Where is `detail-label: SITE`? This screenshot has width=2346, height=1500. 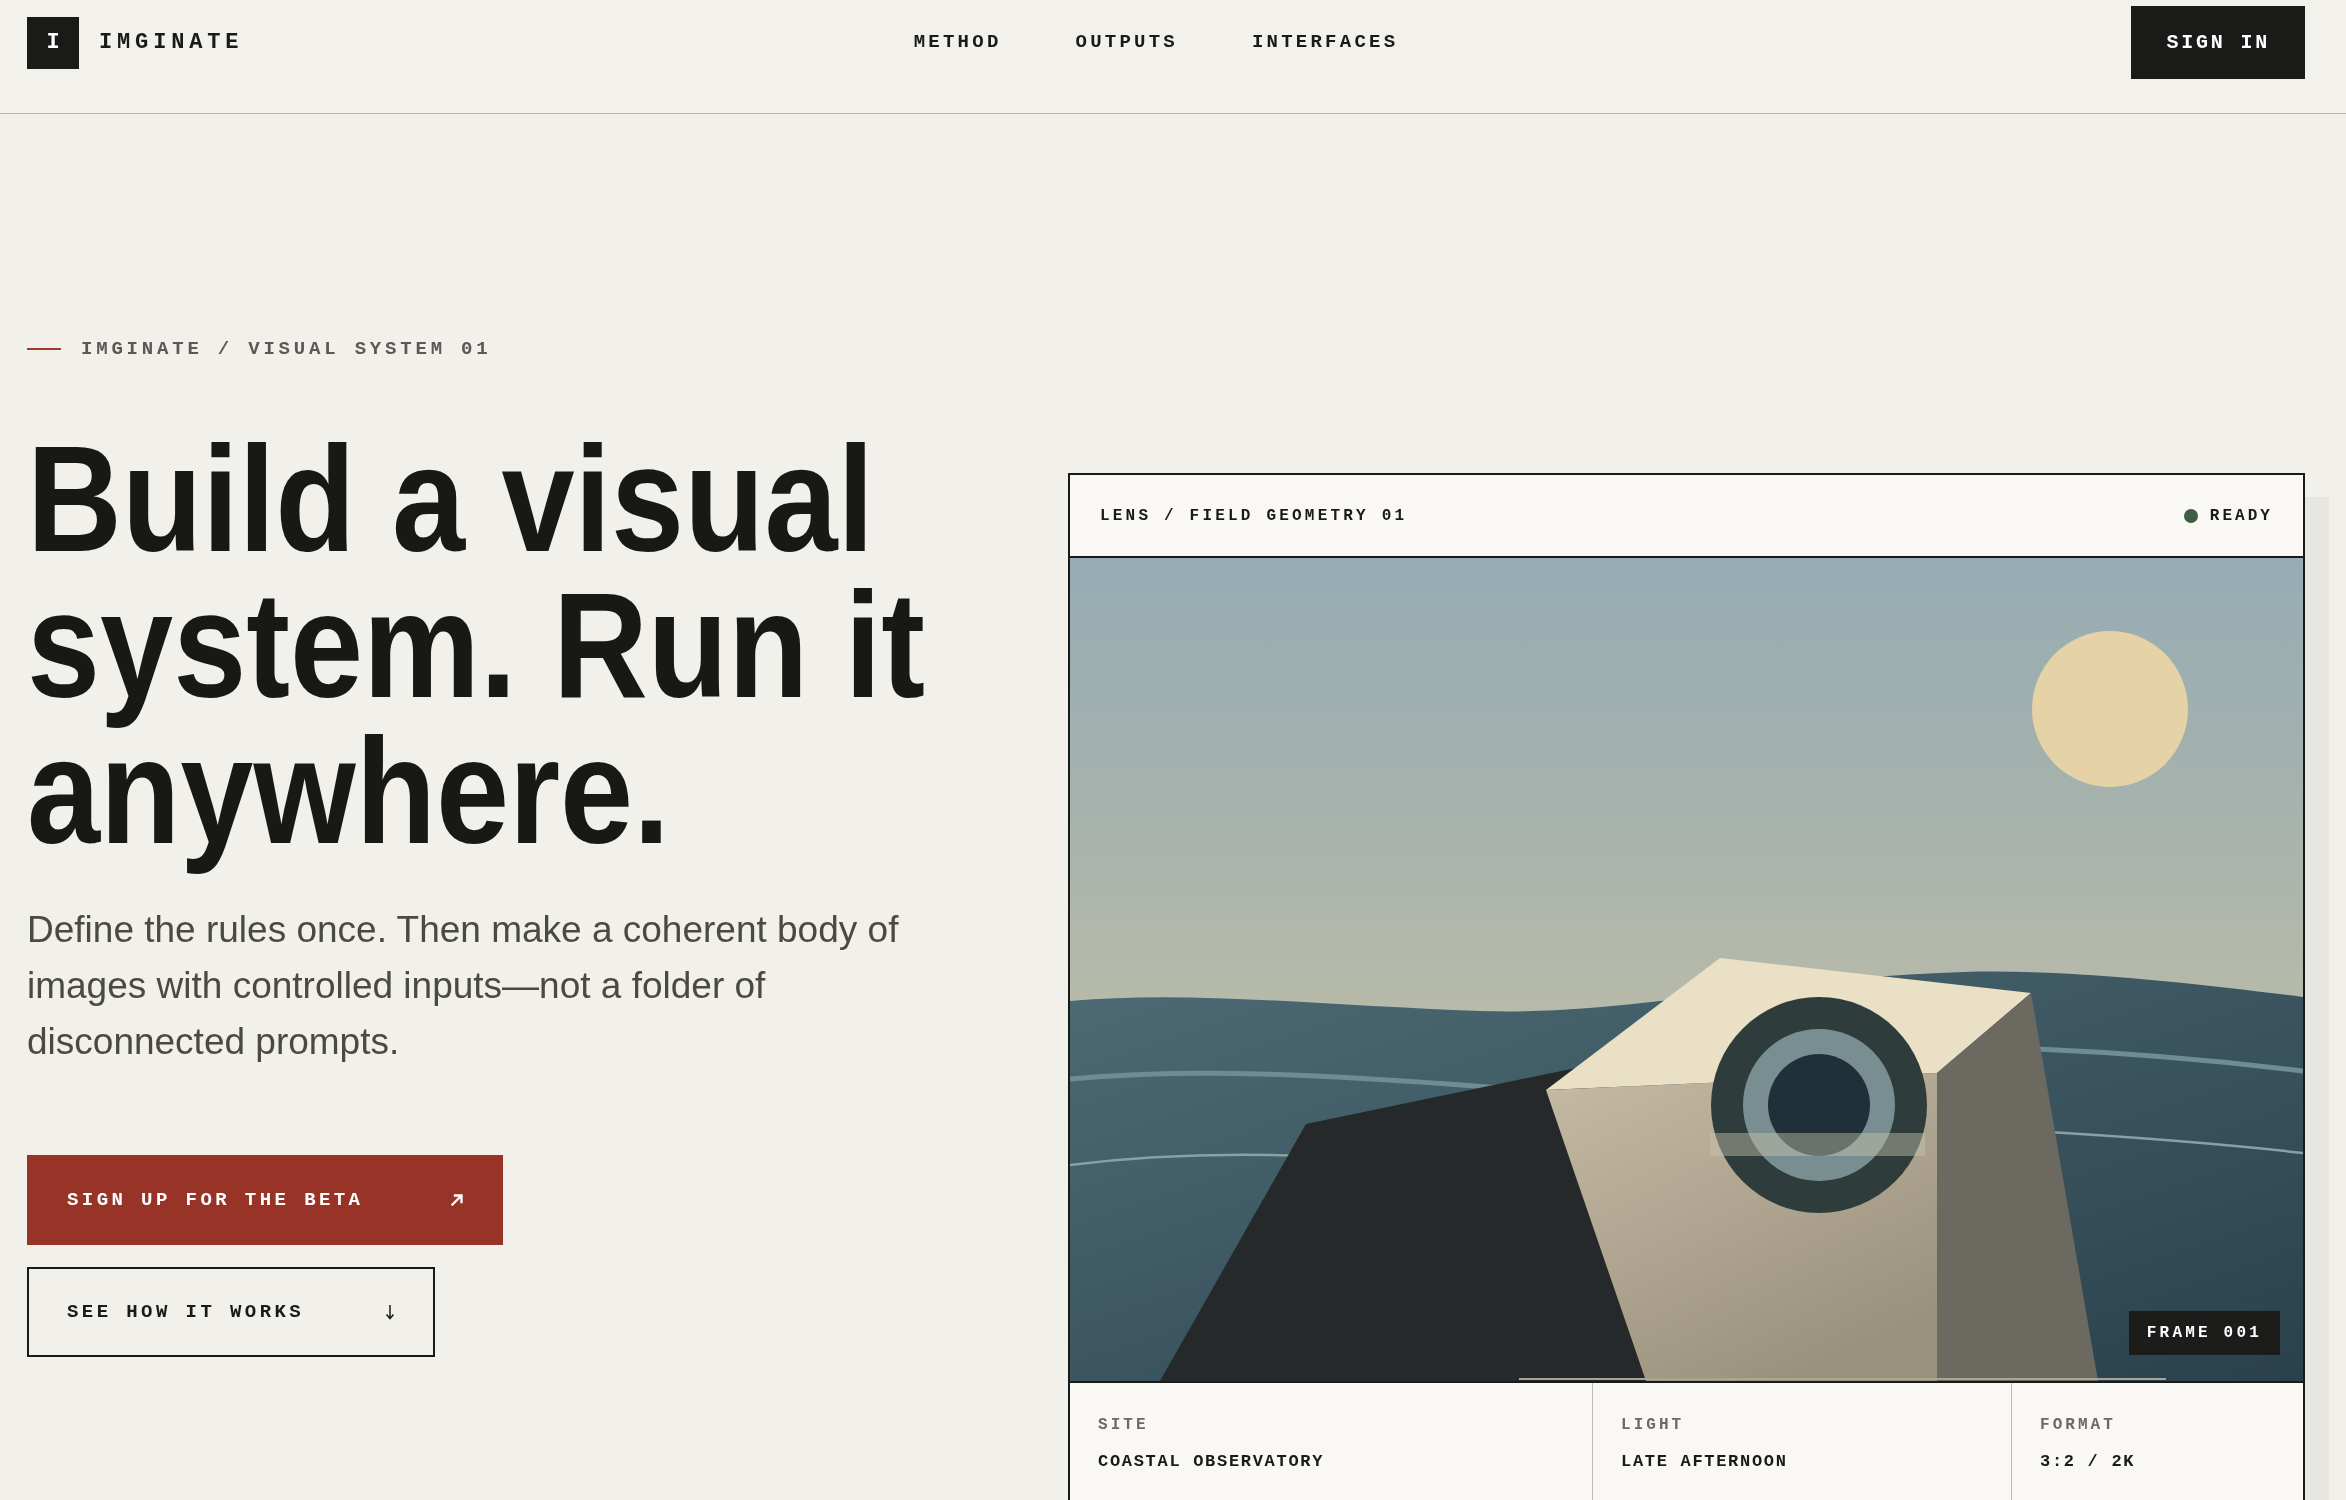 detail-label: SITE is located at coordinates (1124, 1425).